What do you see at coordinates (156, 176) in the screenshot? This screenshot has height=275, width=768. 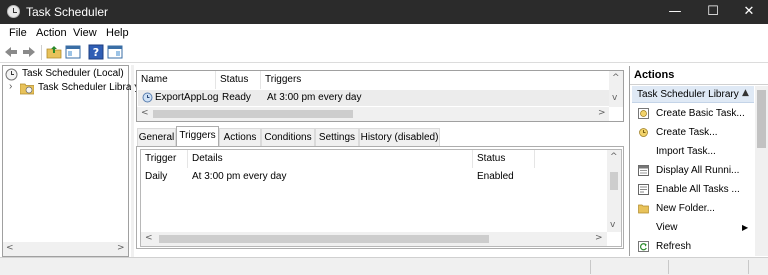 I see `trigger-type: Daily` at bounding box center [156, 176].